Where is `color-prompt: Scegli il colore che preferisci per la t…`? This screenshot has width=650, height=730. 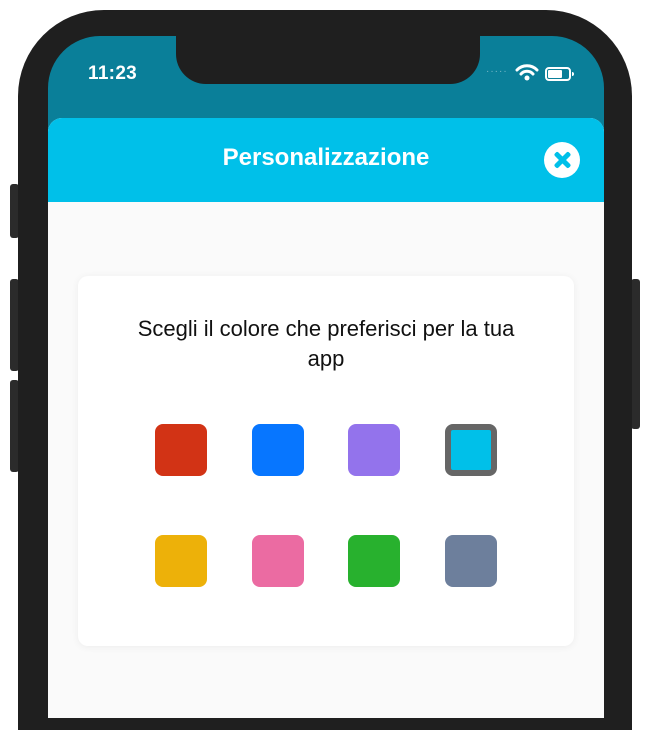 color-prompt: Scegli il colore che preferisci per la t… is located at coordinates (326, 343).